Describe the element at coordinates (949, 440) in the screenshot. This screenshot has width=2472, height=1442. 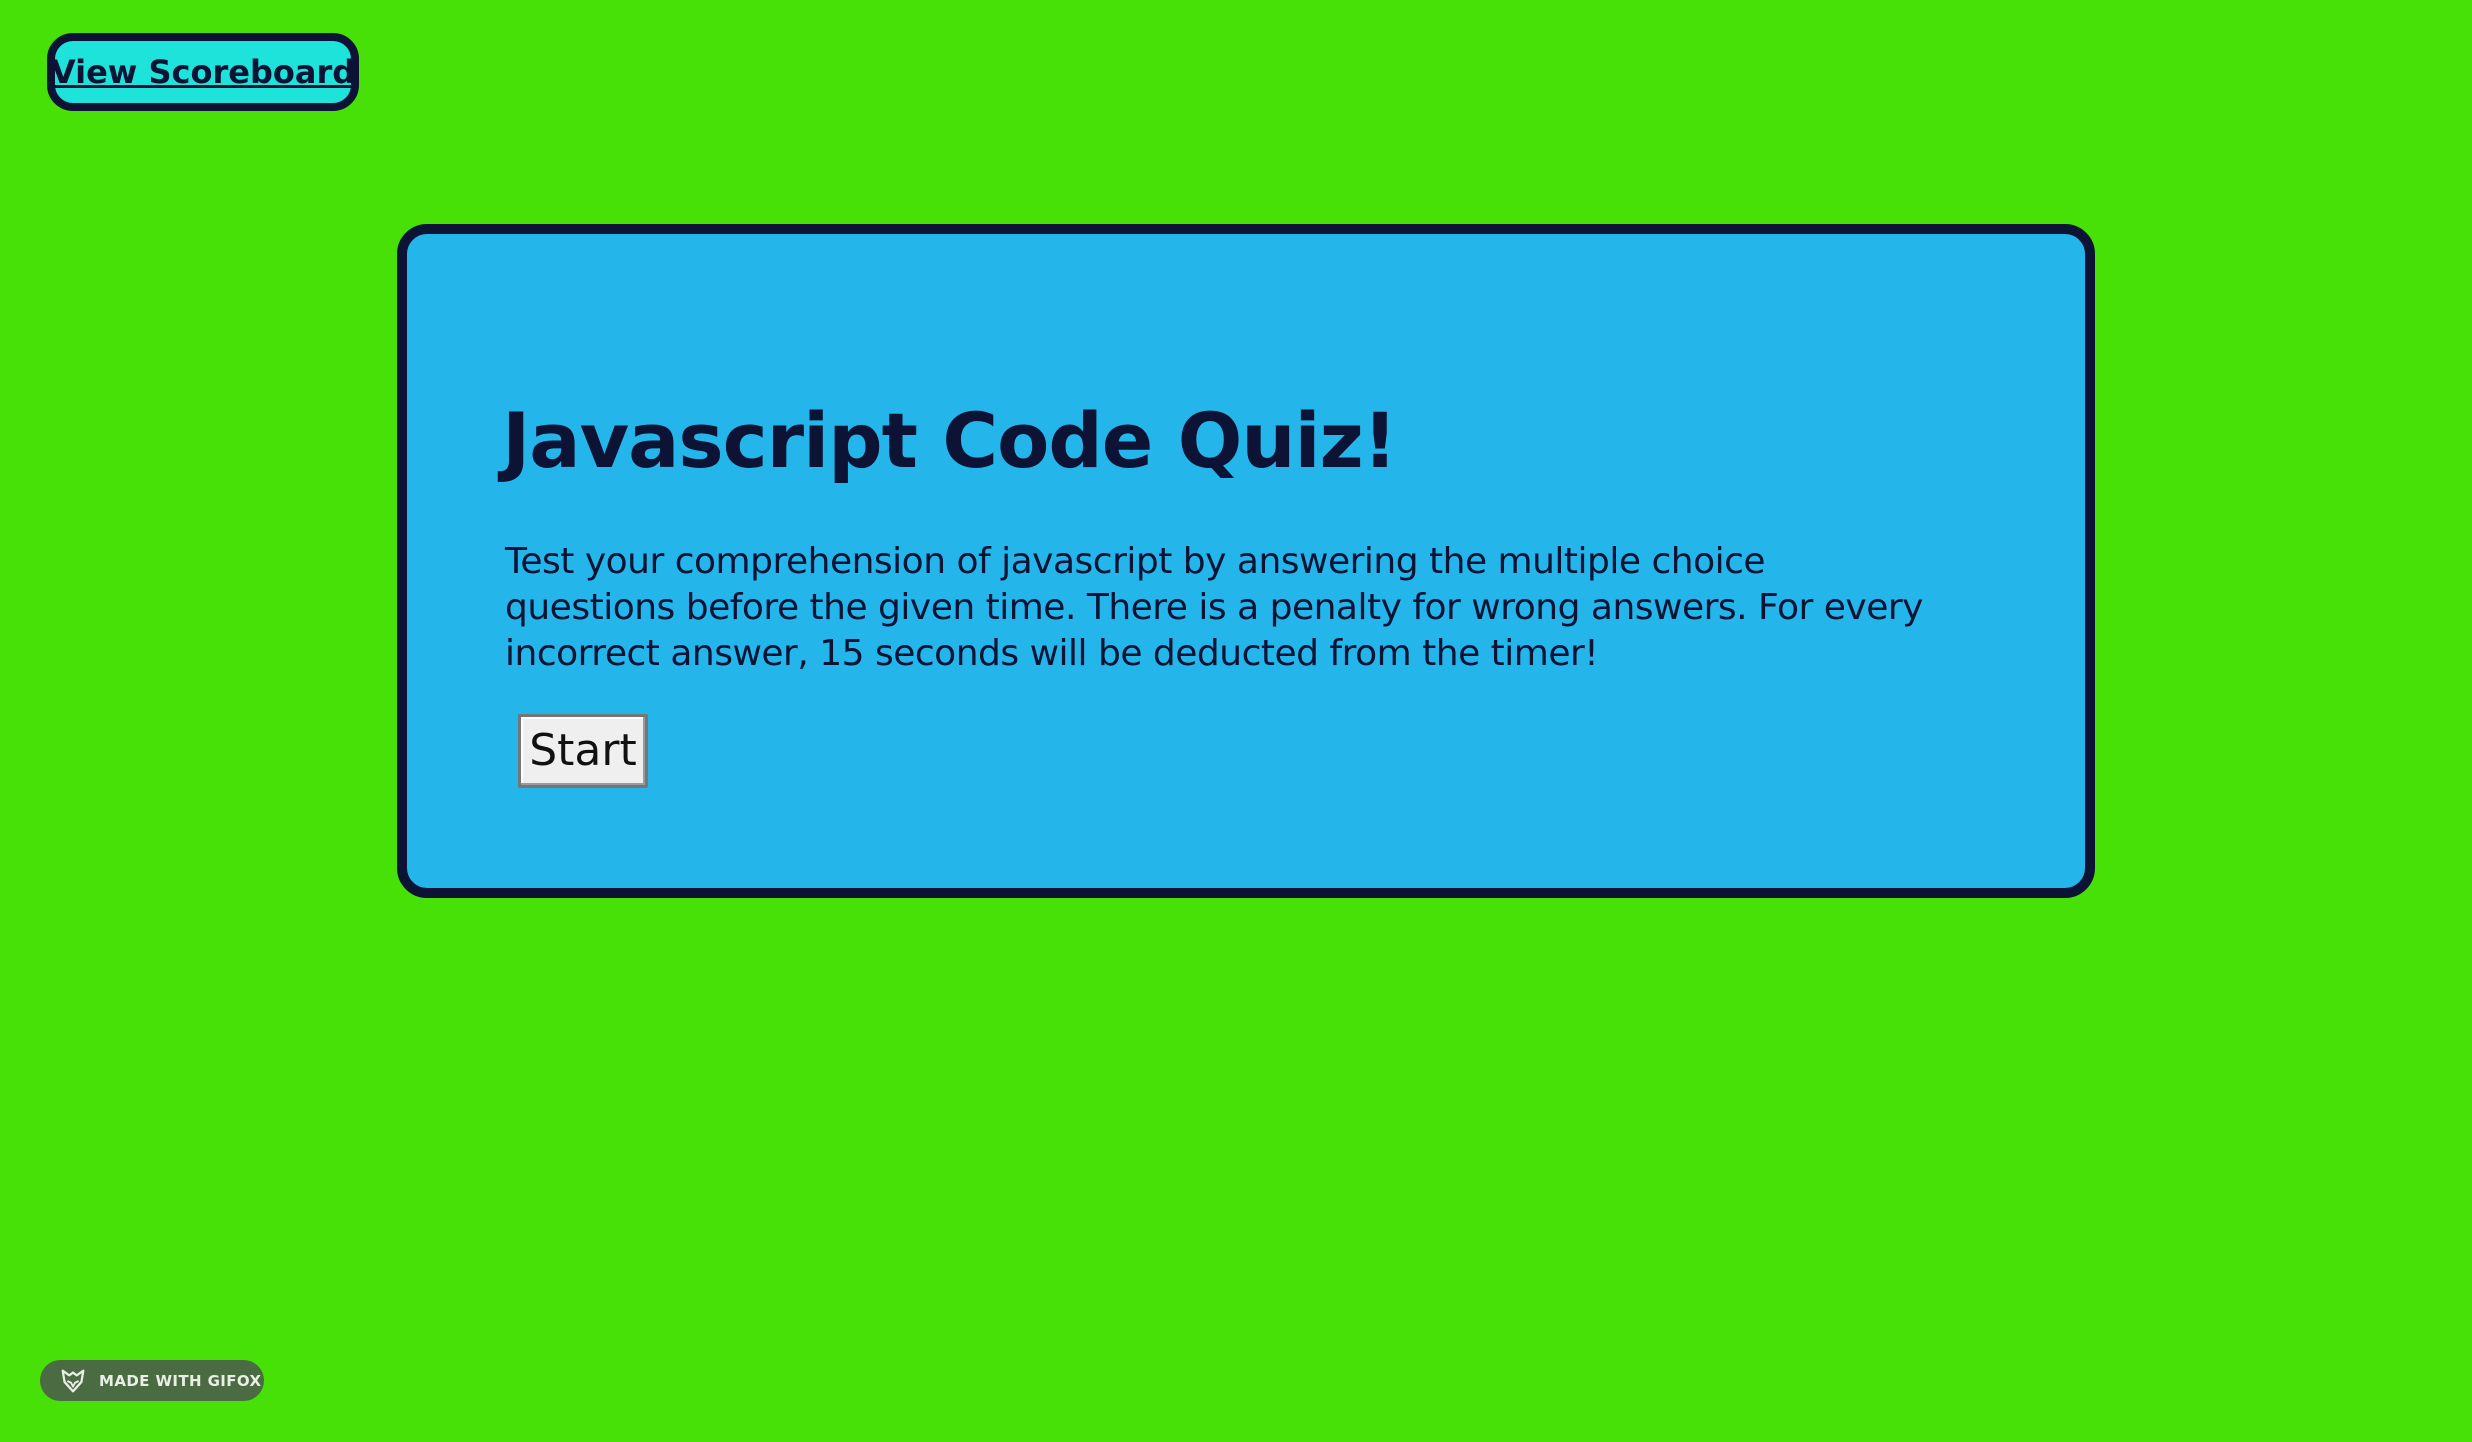
I see `quiz-title: Javascript Code Quiz!` at that location.